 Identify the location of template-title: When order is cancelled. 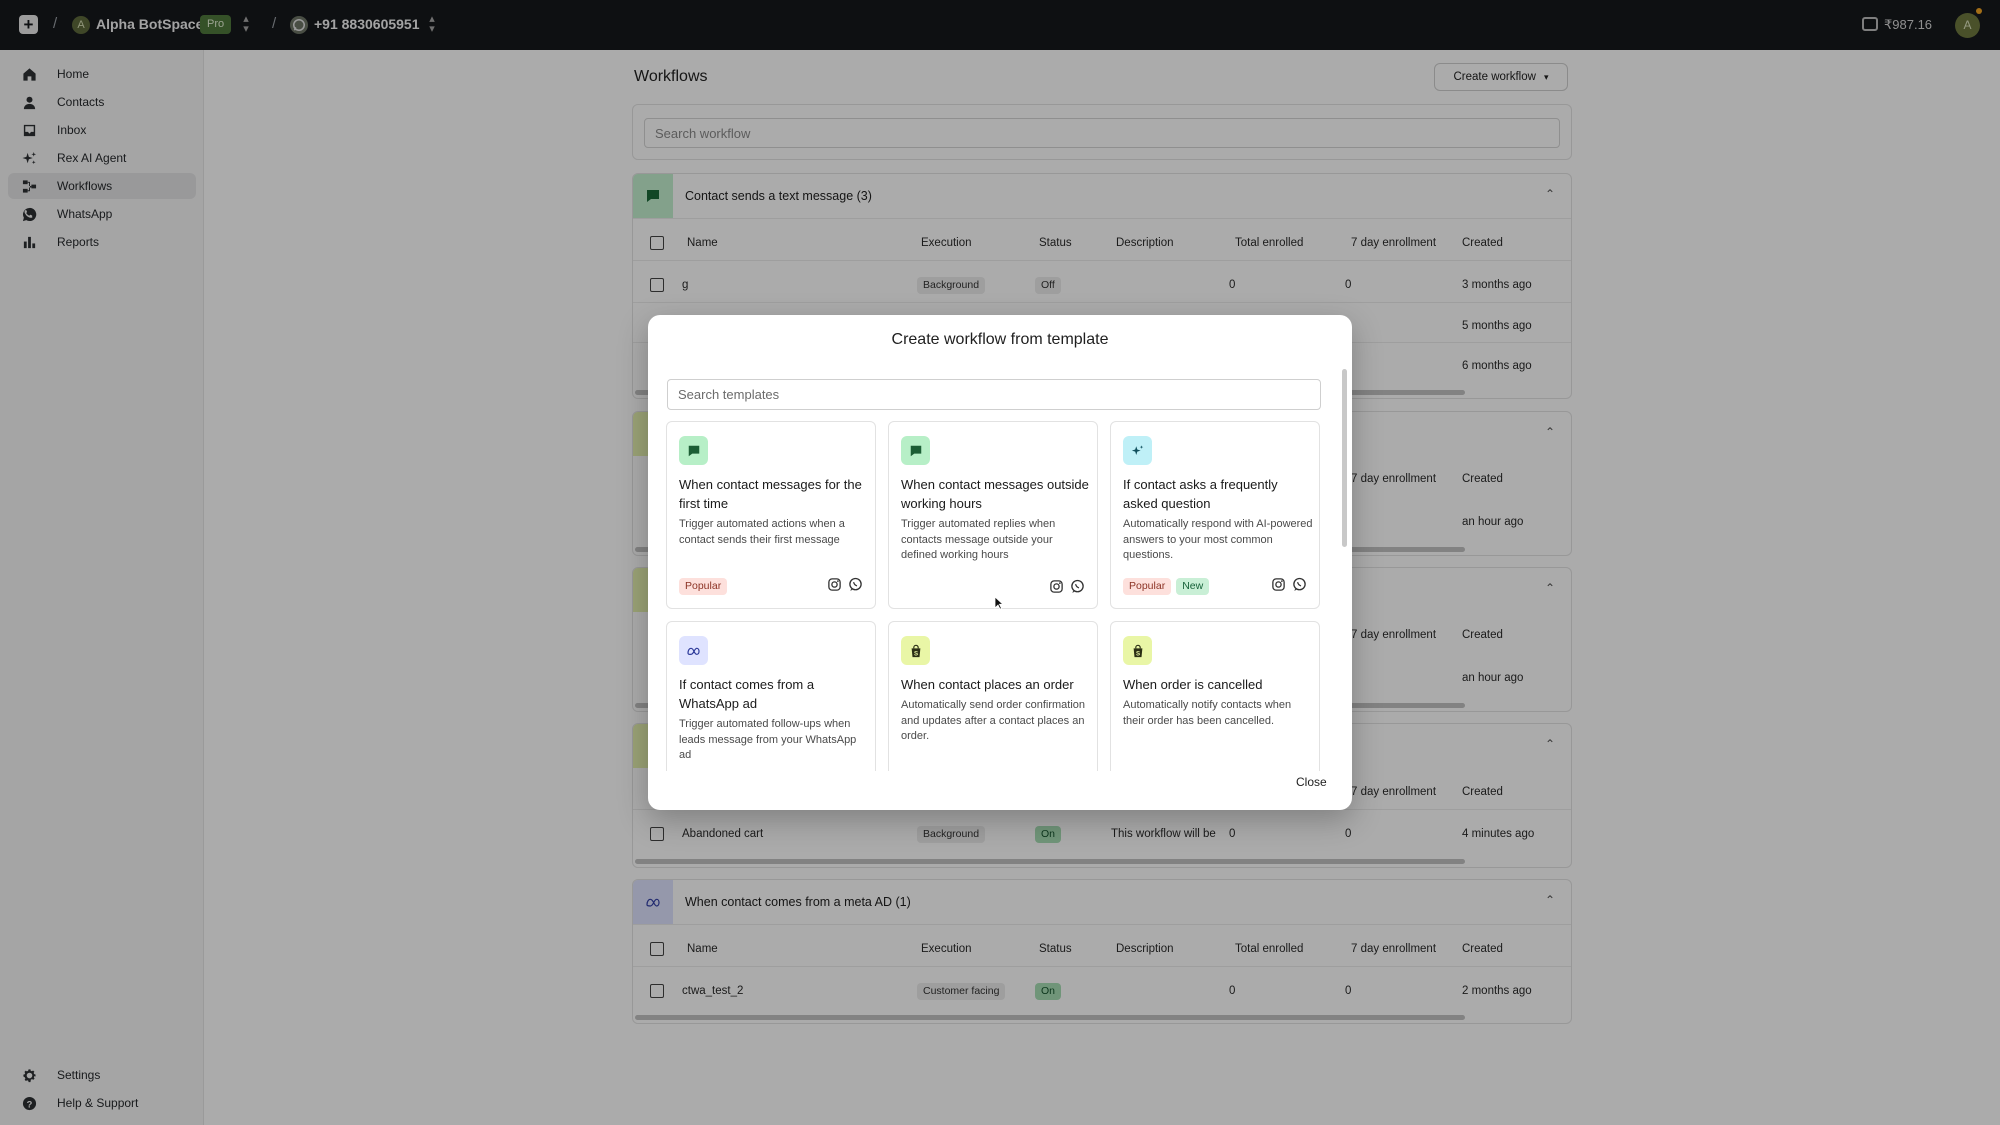
(1193, 684).